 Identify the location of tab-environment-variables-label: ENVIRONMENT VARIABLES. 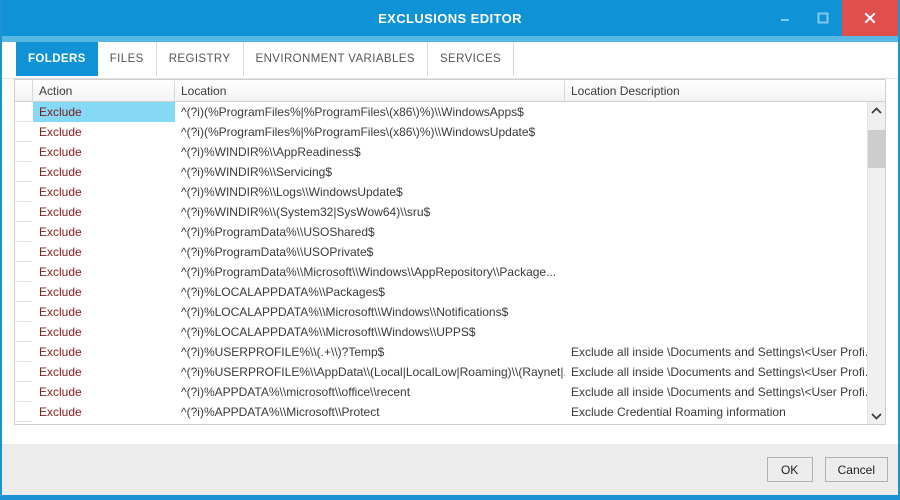
(335, 59).